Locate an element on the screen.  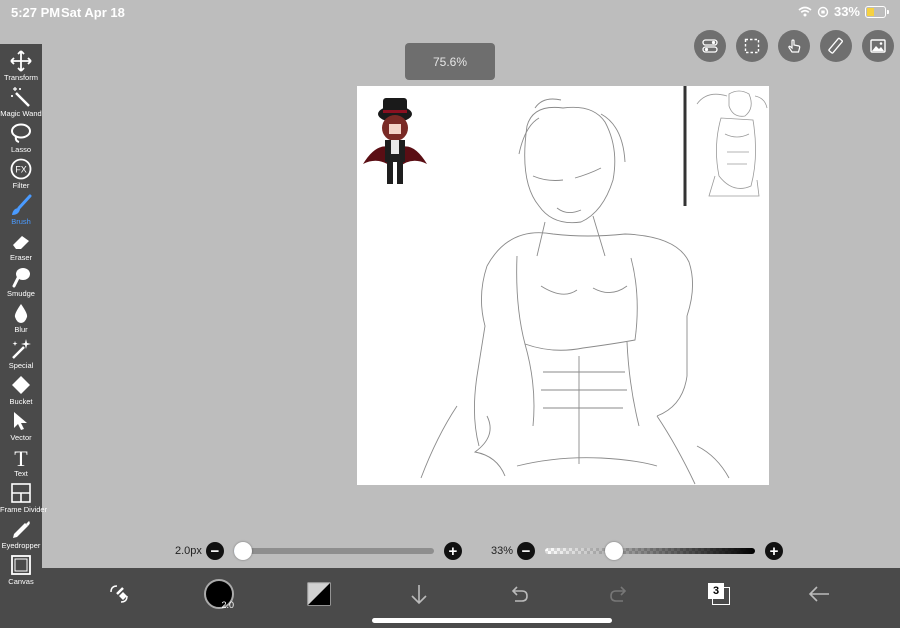
brush-preview-button: 2.0 is located at coordinates (219, 594).